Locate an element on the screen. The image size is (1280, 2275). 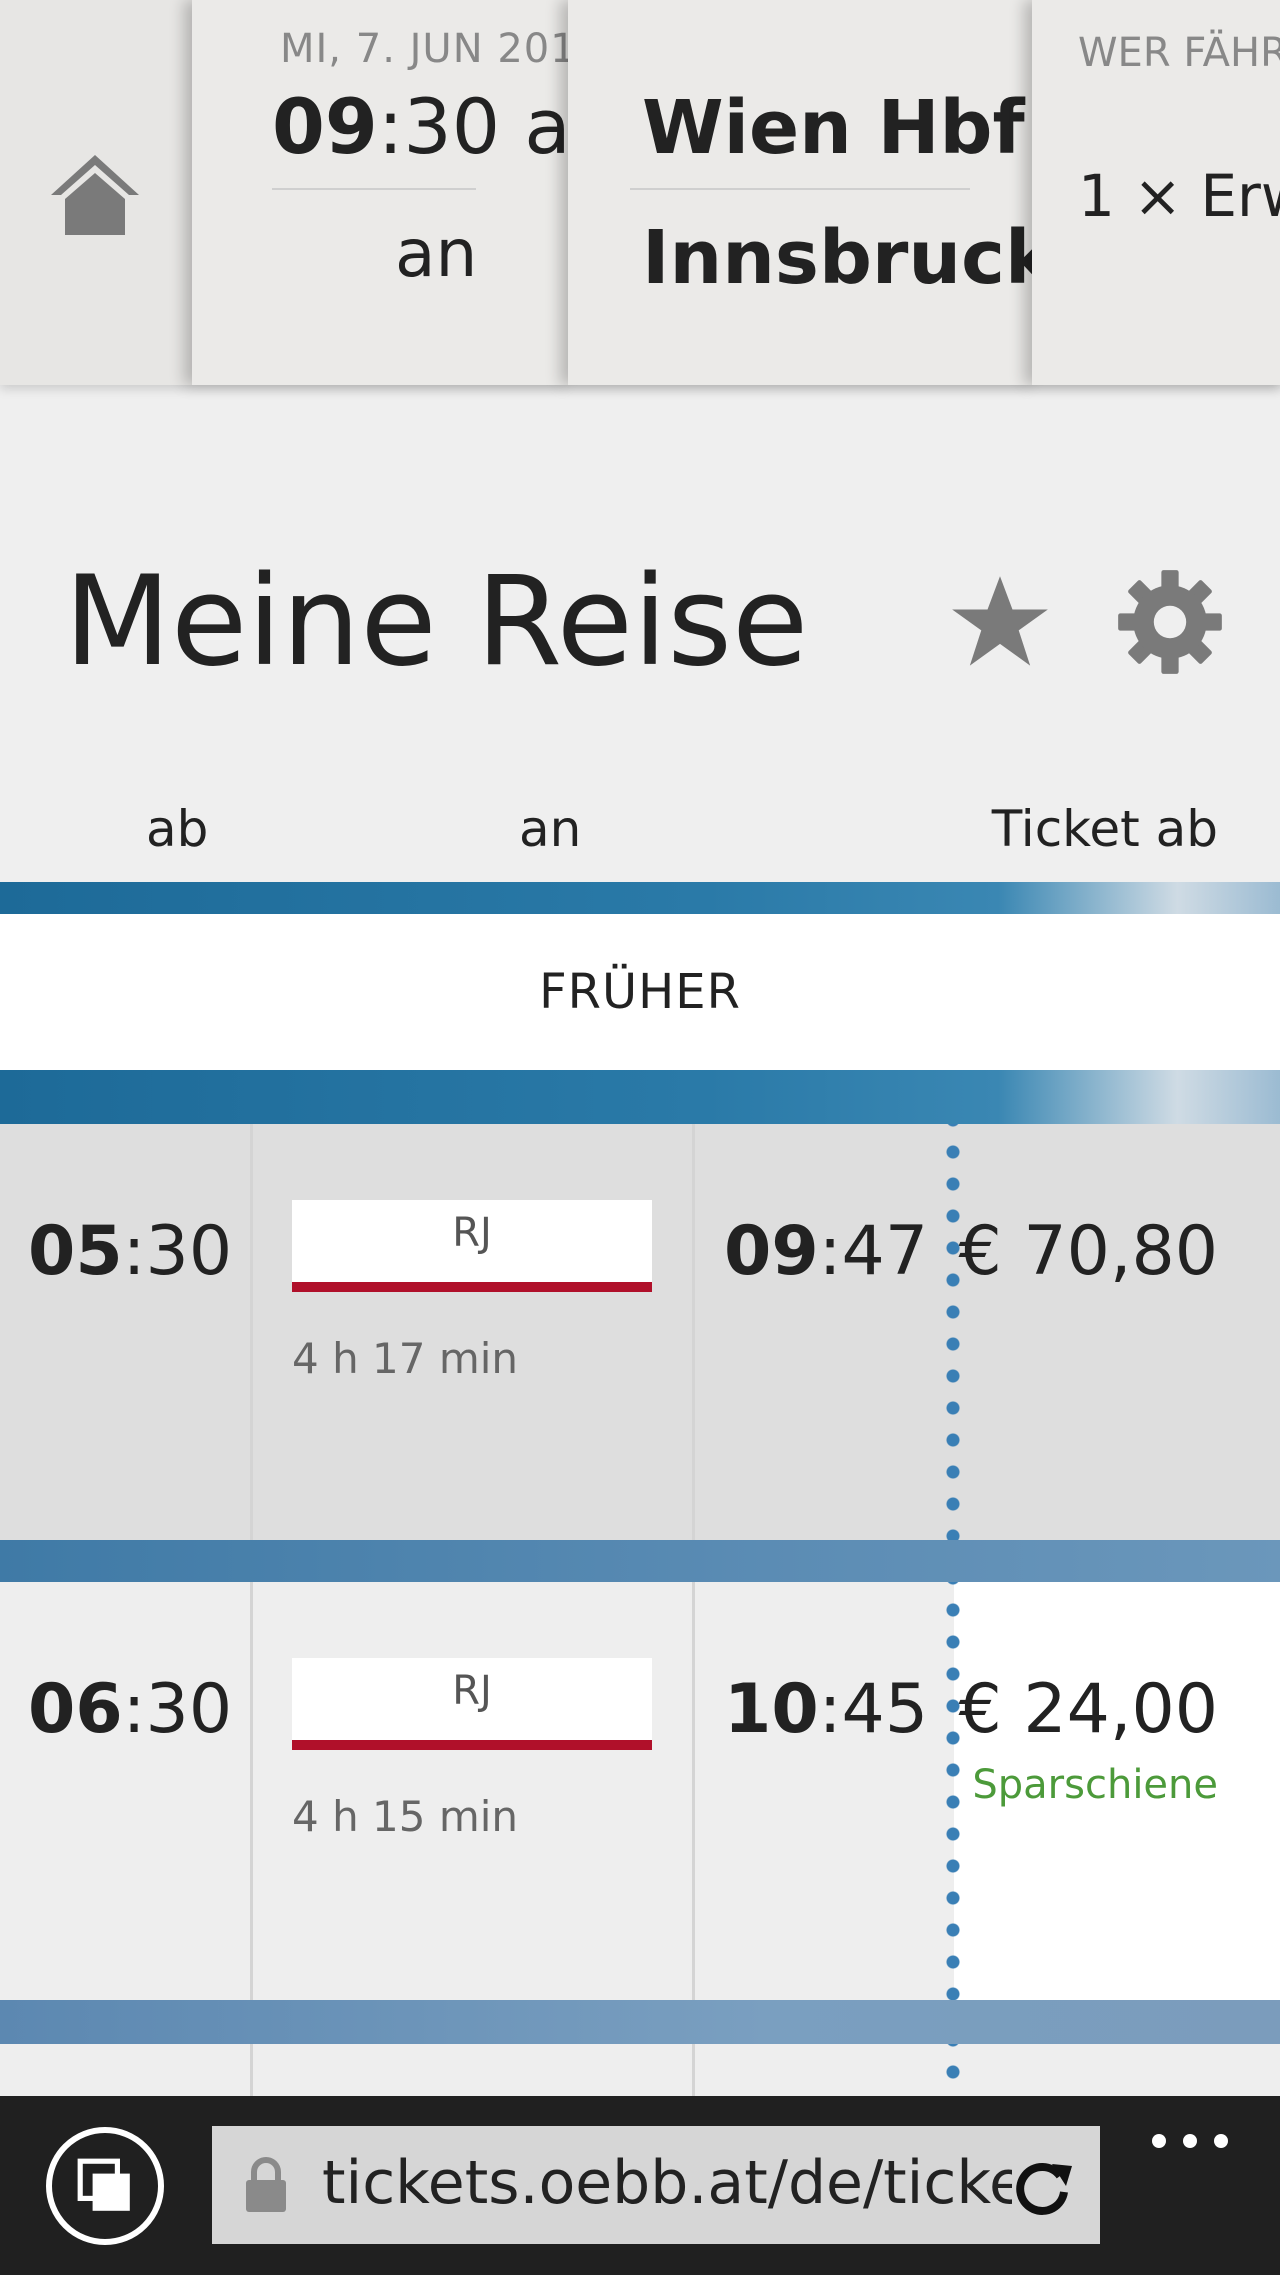
arrival-label: an is located at coordinates (436, 253).